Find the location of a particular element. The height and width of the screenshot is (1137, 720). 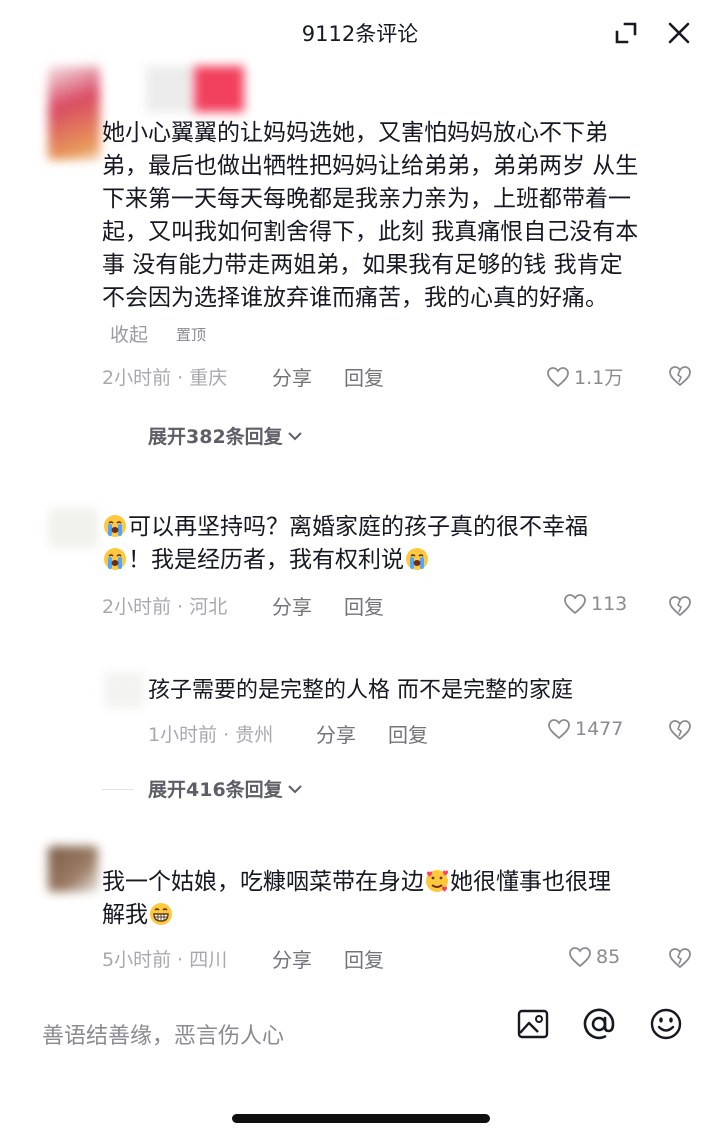

like-button: 1477 is located at coordinates (585, 729).